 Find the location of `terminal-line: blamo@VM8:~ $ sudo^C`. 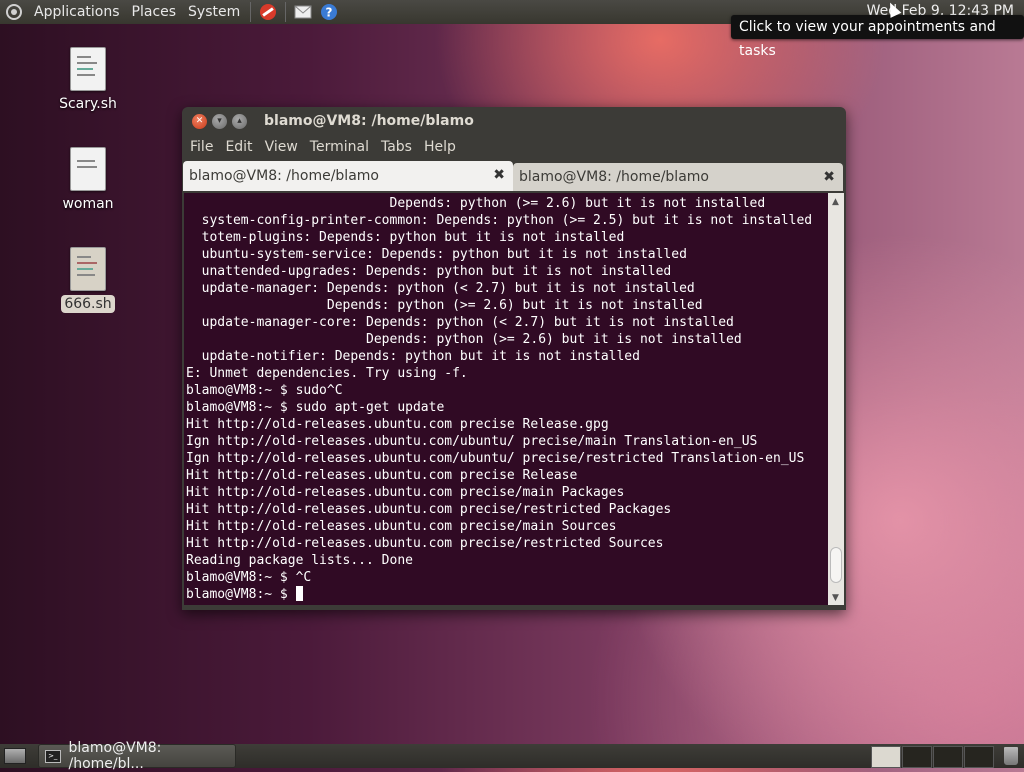

terminal-line: blamo@VM8:~ $ sudo^C is located at coordinates (264, 390).